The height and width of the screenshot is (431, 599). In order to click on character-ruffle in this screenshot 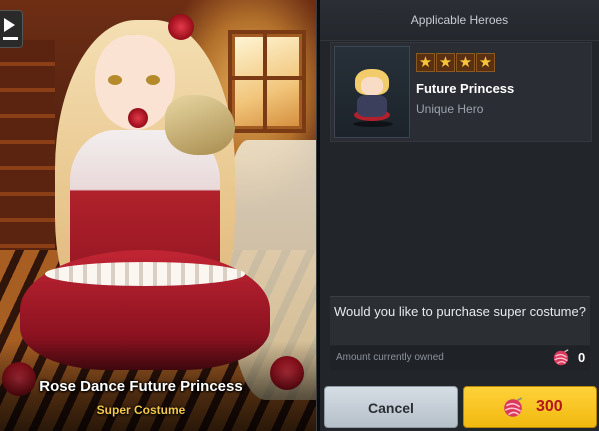, I will do `click(145, 274)`.